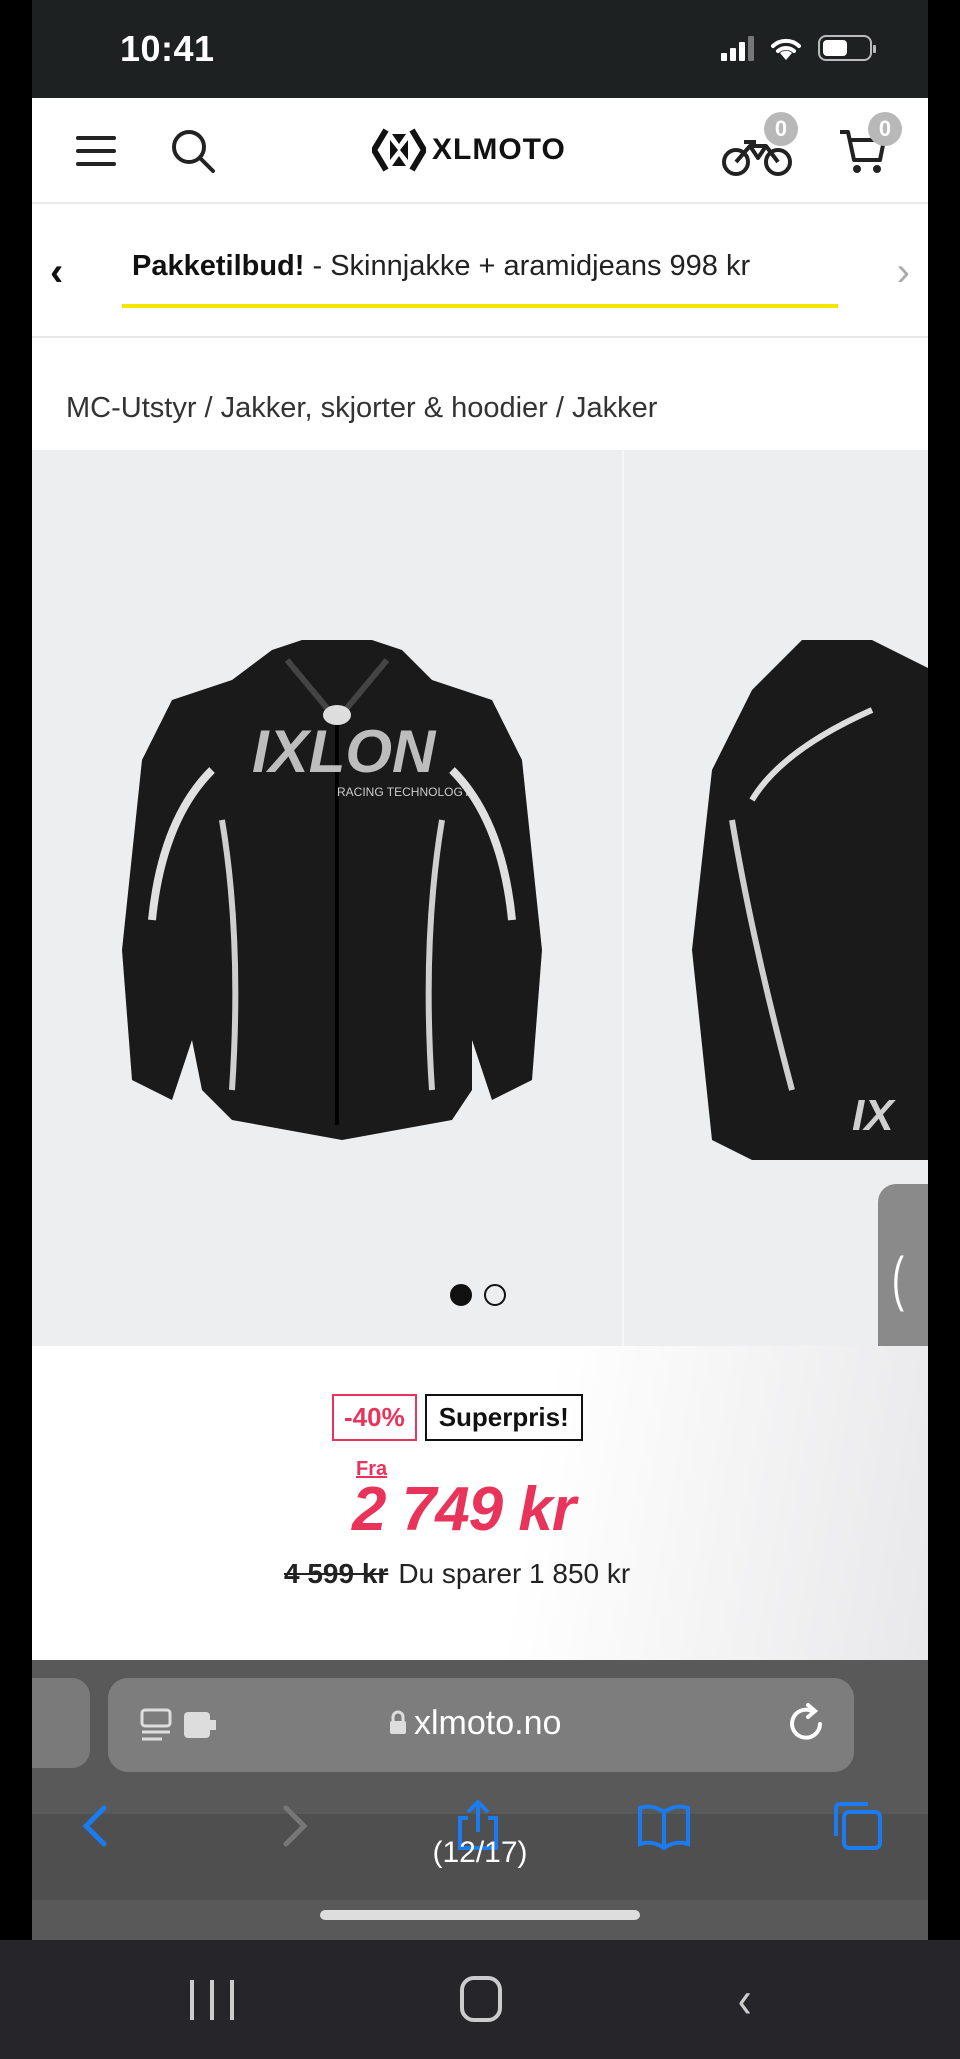  What do you see at coordinates (514, 1573) in the screenshot?
I see `savings-text: Du sparer 1 850 kr` at bounding box center [514, 1573].